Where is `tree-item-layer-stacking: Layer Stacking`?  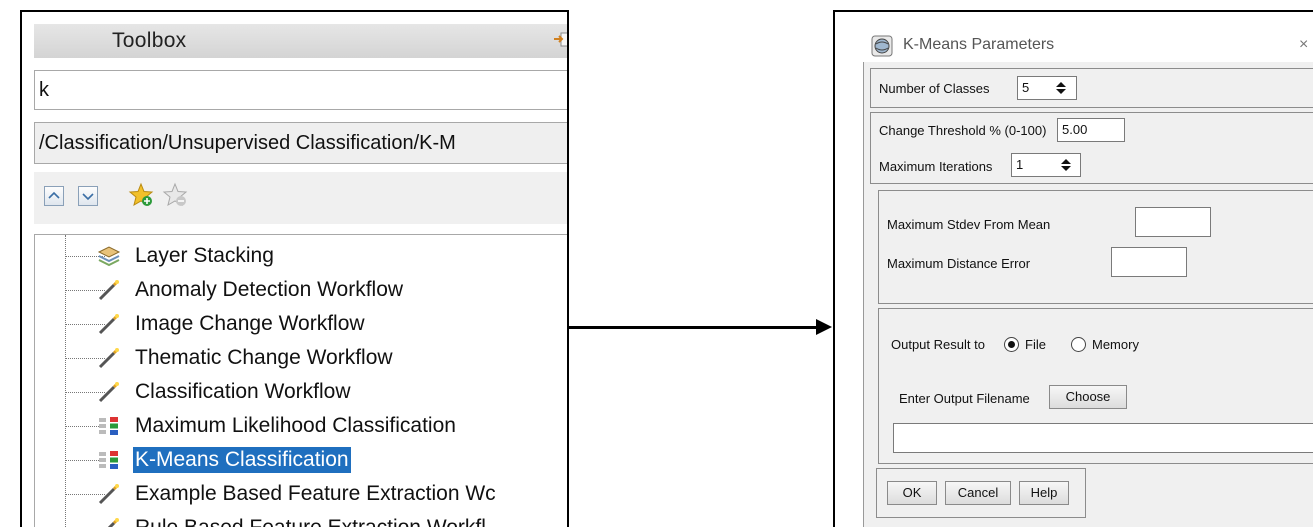 tree-item-layer-stacking: Layer Stacking is located at coordinates (301, 257).